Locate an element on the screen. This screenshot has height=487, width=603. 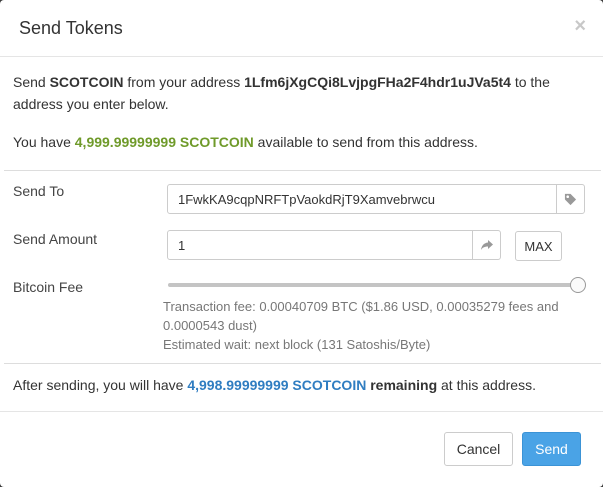
send-to-group is located at coordinates (376, 199).